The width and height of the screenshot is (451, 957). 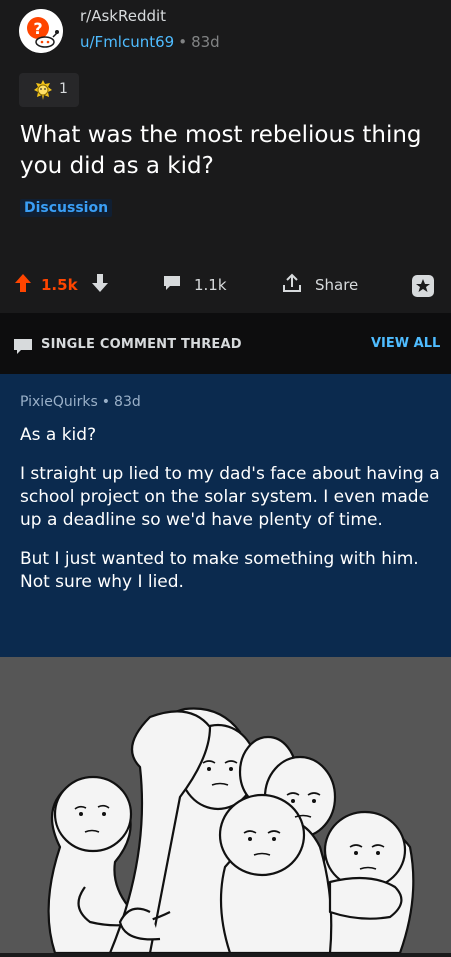 I want to click on post-author: u/Fmlcunt69, so click(x=127, y=42).